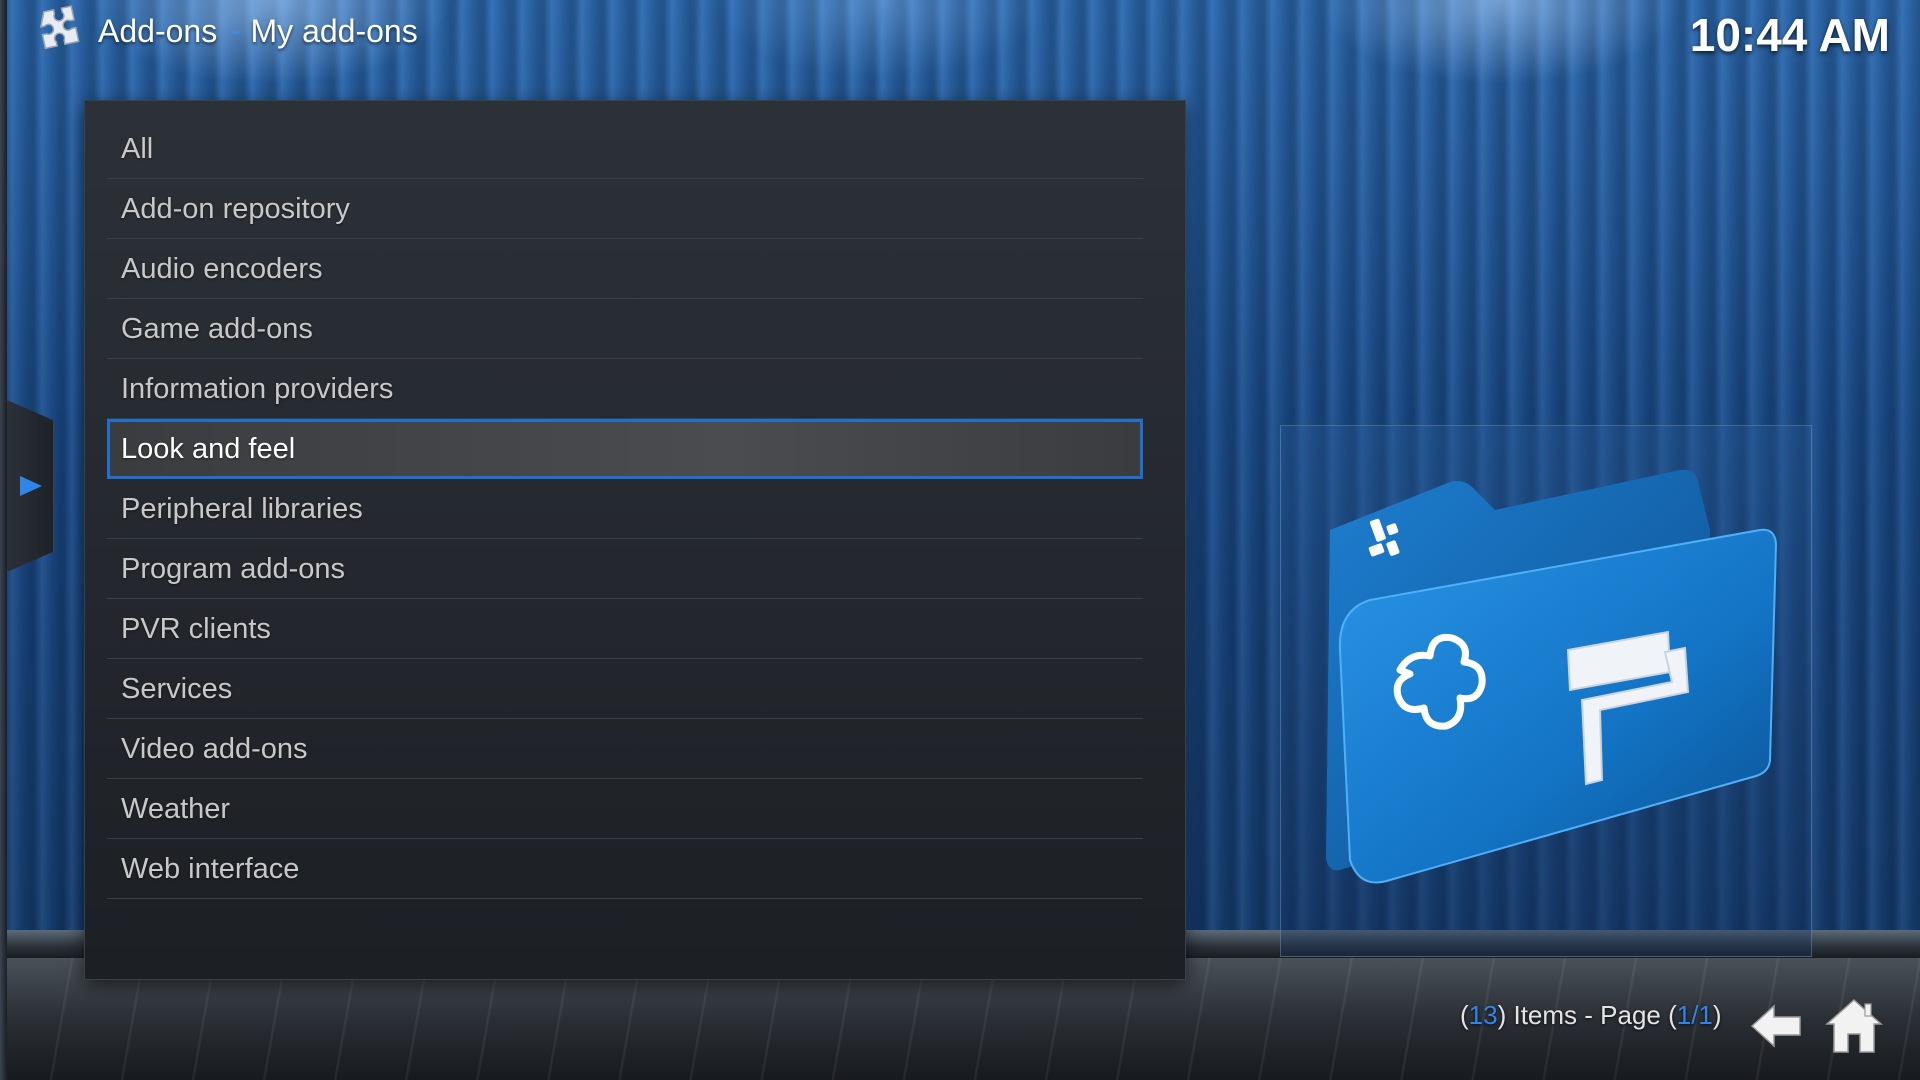 Image resolution: width=1920 pixels, height=1080 pixels. Describe the element at coordinates (625, 389) in the screenshot. I see `list-item: Information providers` at that location.